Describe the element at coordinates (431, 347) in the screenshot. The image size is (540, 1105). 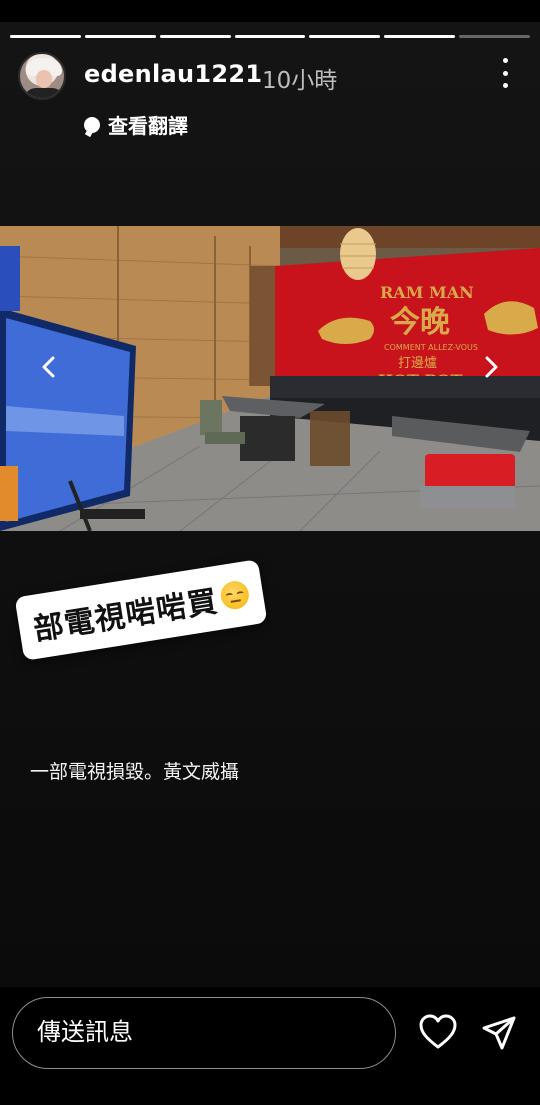
I see `sign-line3: COMMENT ALLEZ-VOUS` at that location.